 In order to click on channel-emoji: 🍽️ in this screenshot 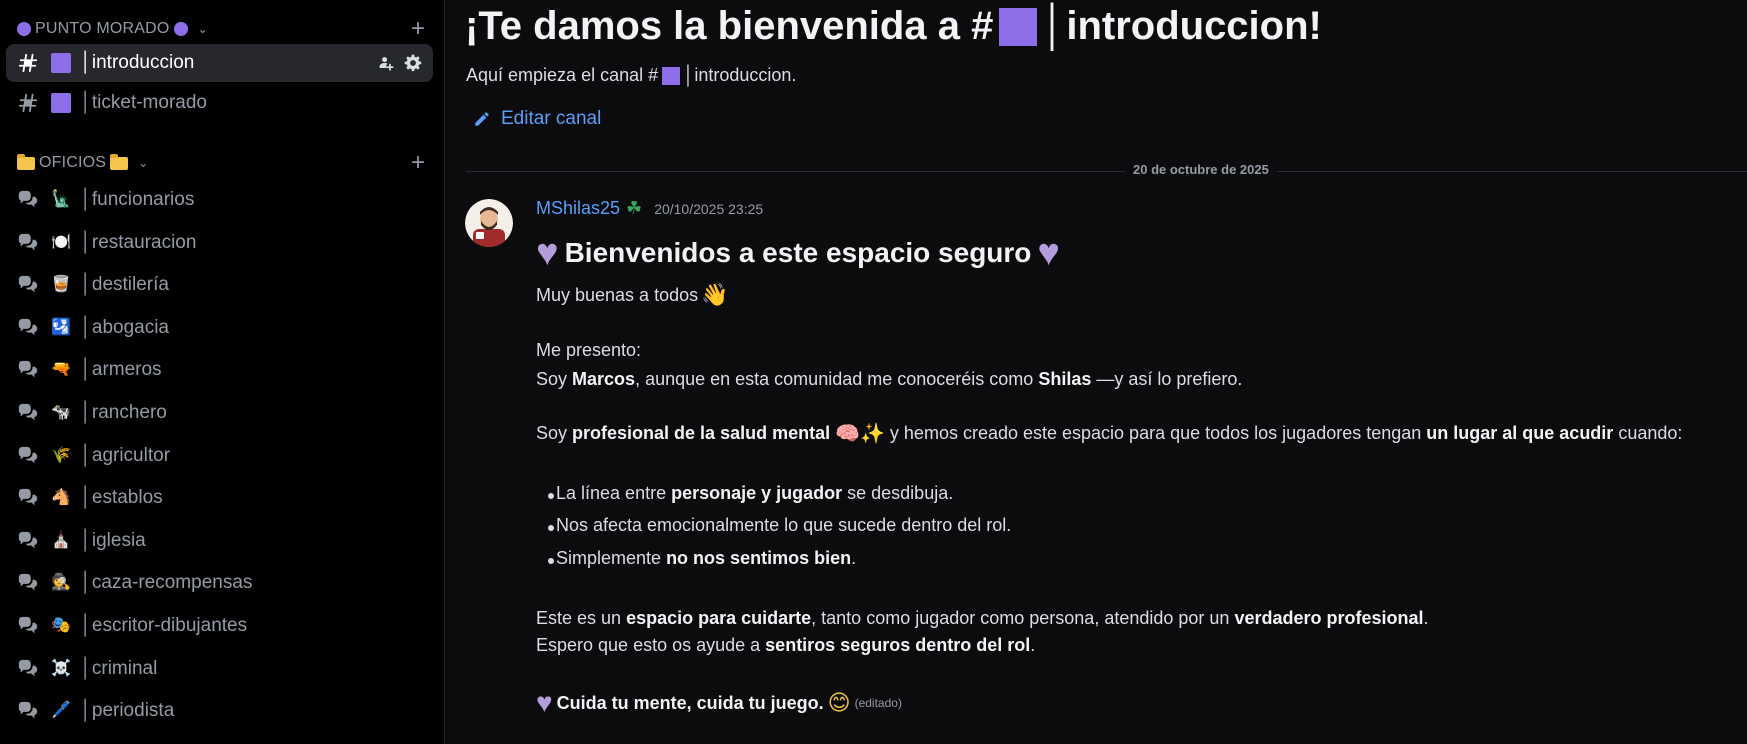, I will do `click(61, 242)`.